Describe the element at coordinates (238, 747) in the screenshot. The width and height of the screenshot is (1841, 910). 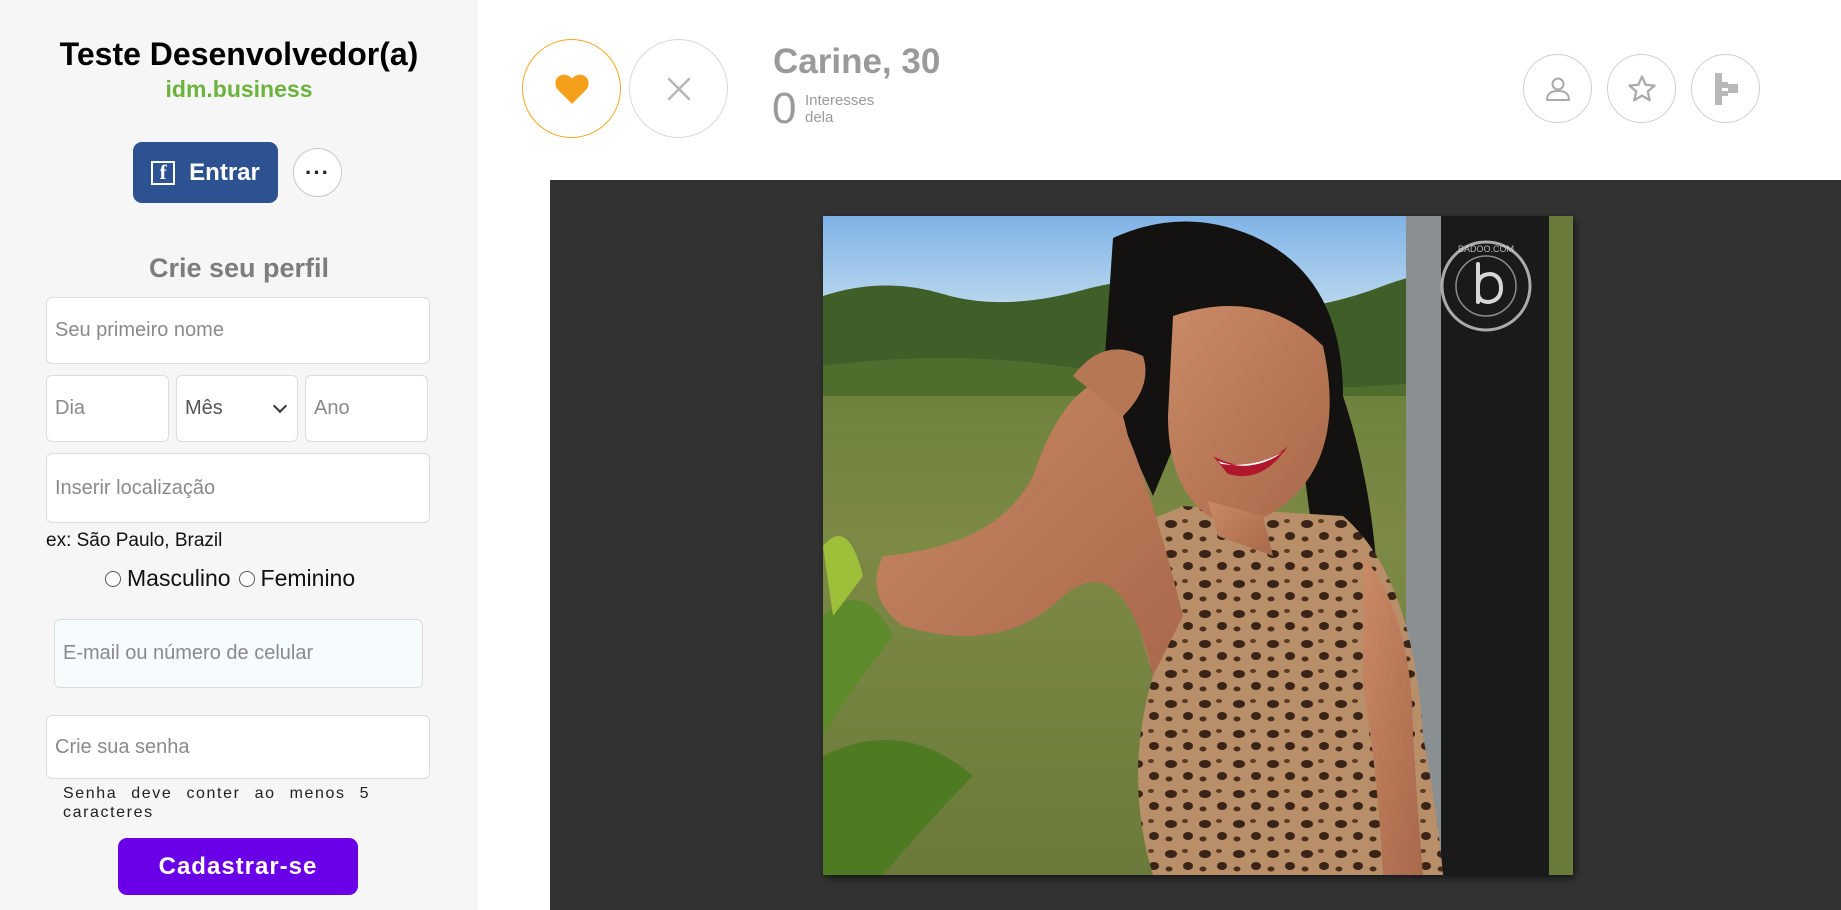
I see `password-input: Crie sua senha` at that location.